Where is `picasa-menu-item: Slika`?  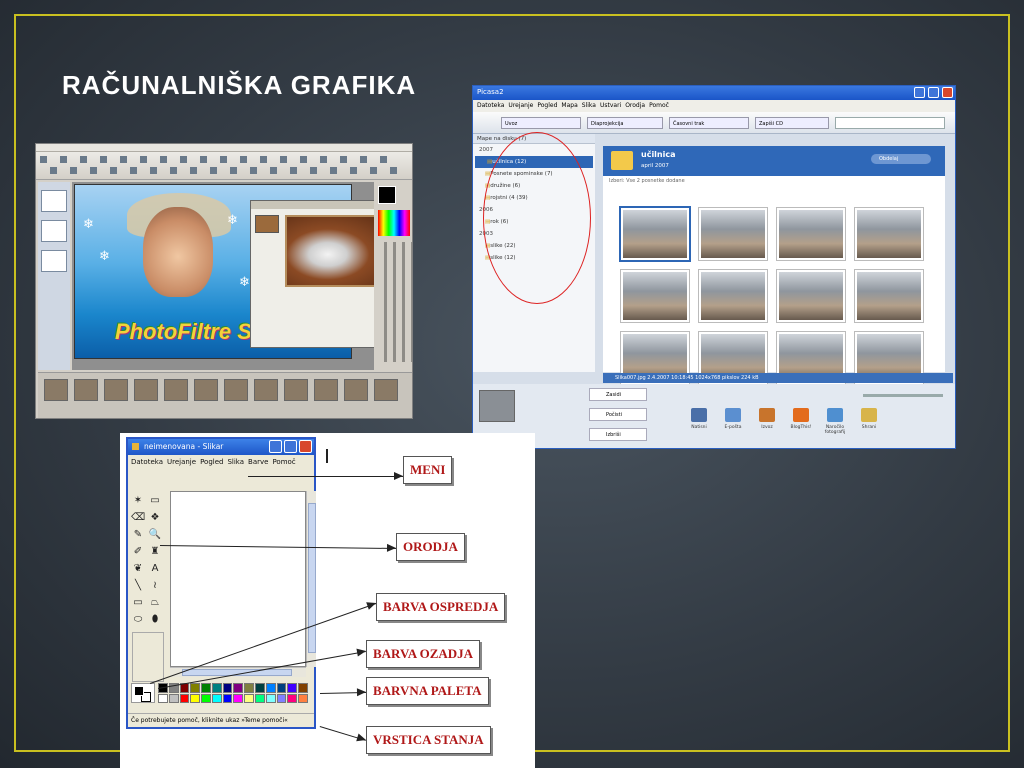 picasa-menu-item: Slika is located at coordinates (589, 105).